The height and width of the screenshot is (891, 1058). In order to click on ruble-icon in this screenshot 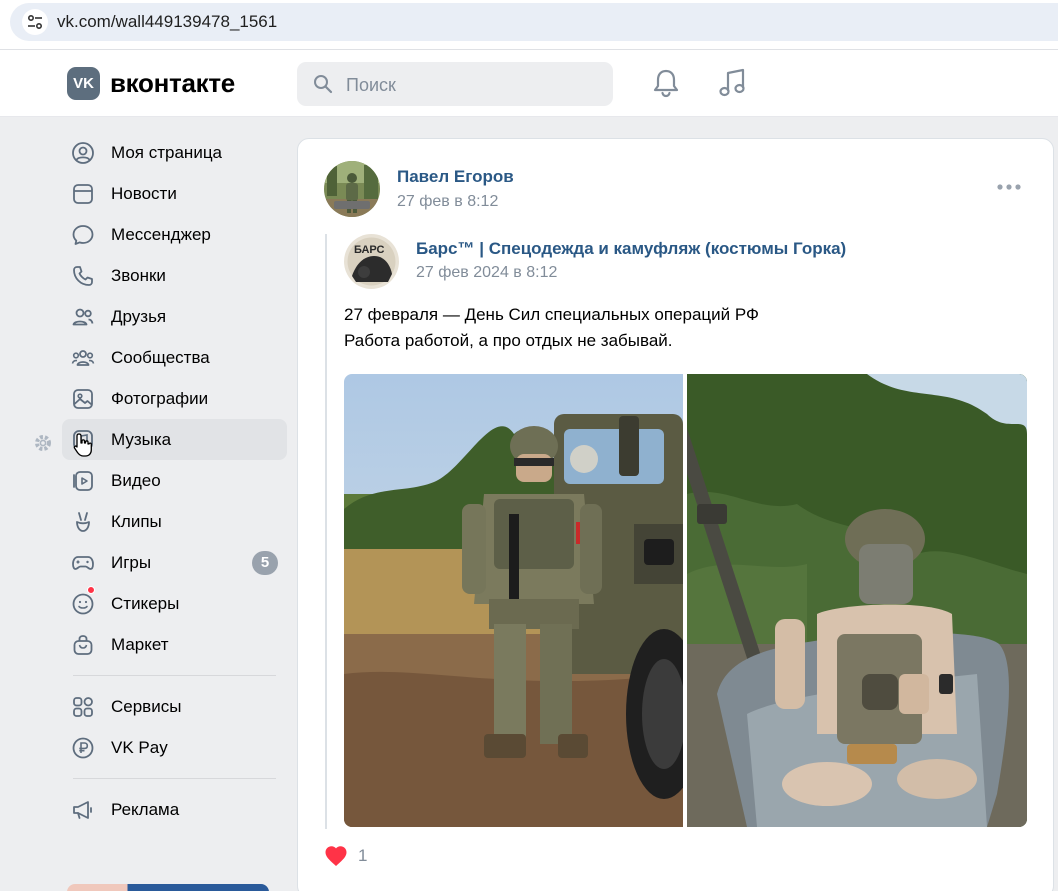, I will do `click(83, 748)`.